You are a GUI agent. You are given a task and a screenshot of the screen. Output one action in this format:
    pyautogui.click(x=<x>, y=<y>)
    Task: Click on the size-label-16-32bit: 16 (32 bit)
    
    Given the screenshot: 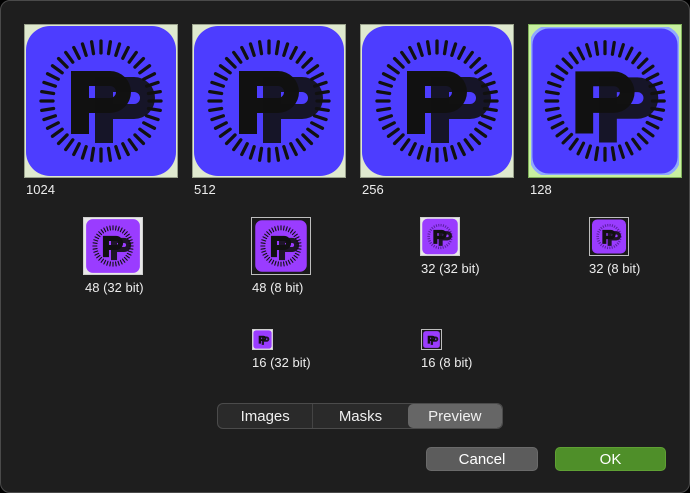 What is the action you would take?
    pyautogui.click(x=281, y=362)
    